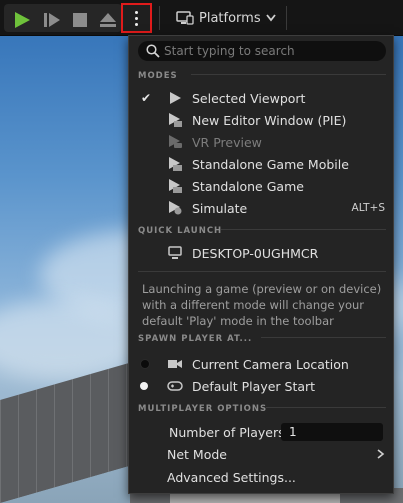 Image resolution: width=403 pixels, height=503 pixels. I want to click on desktop-icon, so click(175, 253).